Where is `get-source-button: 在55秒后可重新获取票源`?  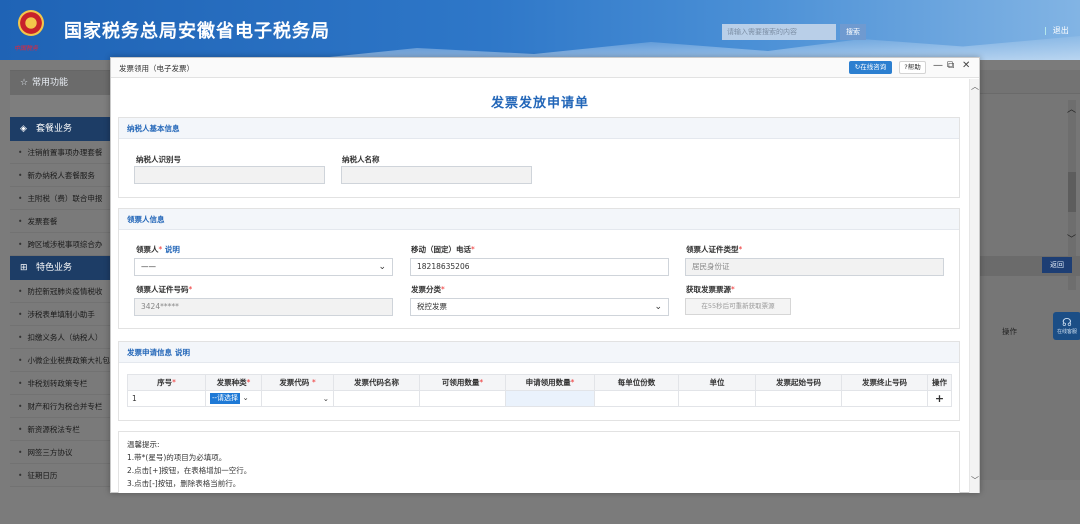 get-source-button: 在55秒后可重新获取票源 is located at coordinates (738, 306).